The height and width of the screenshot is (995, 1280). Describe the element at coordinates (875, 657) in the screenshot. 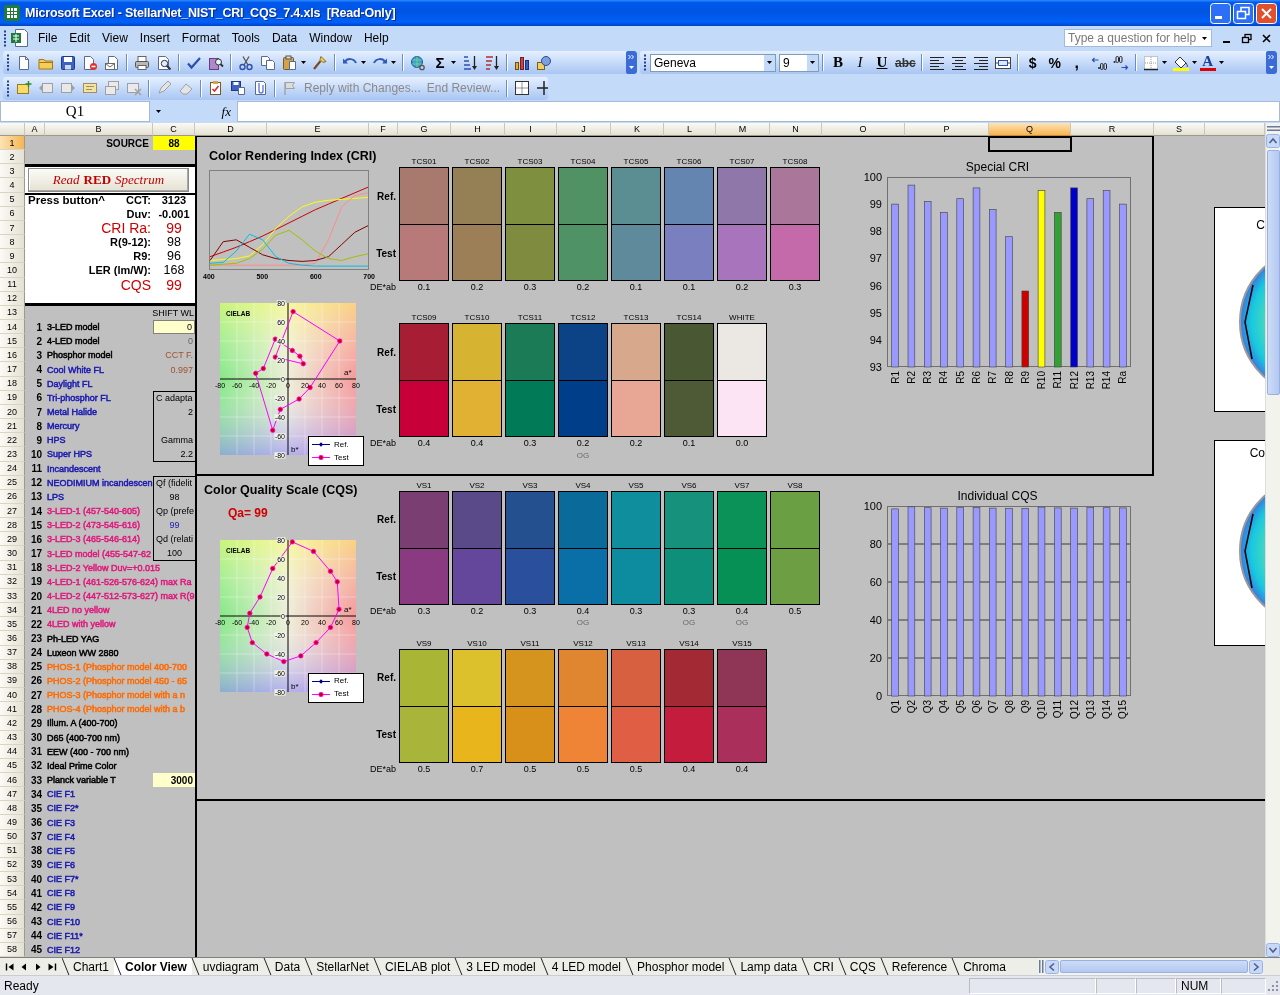

I see `axis-tick-label: 20` at that location.